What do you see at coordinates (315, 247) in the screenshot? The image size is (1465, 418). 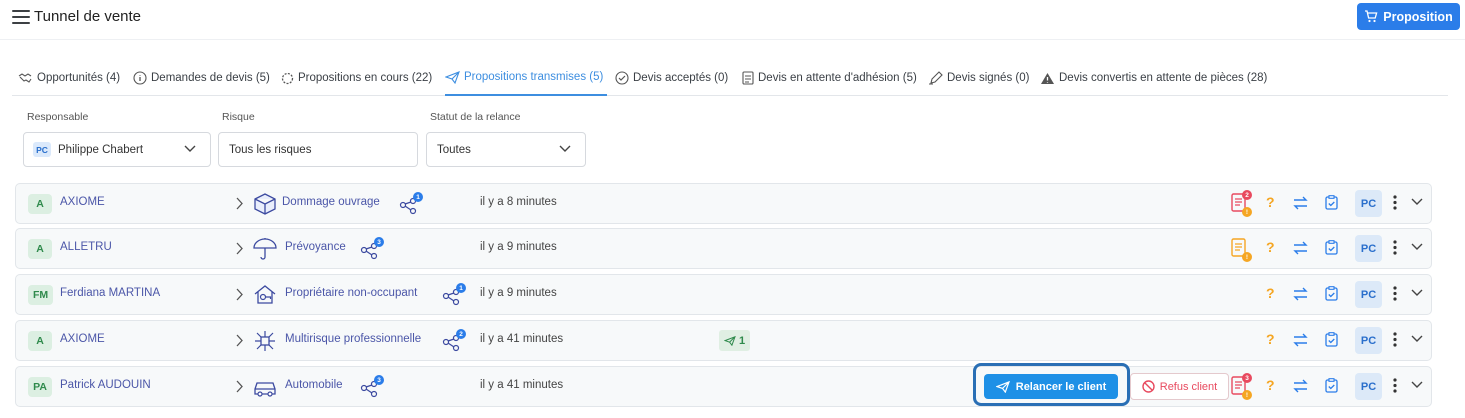 I see `risk-label: Prévoyance` at bounding box center [315, 247].